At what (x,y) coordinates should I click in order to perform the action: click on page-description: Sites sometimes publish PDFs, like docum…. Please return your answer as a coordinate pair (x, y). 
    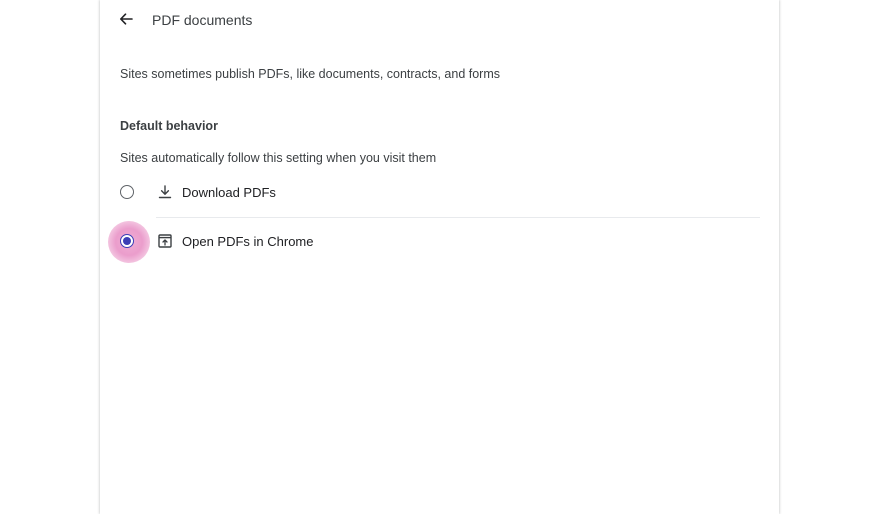
    Looking at the image, I should click on (310, 74).